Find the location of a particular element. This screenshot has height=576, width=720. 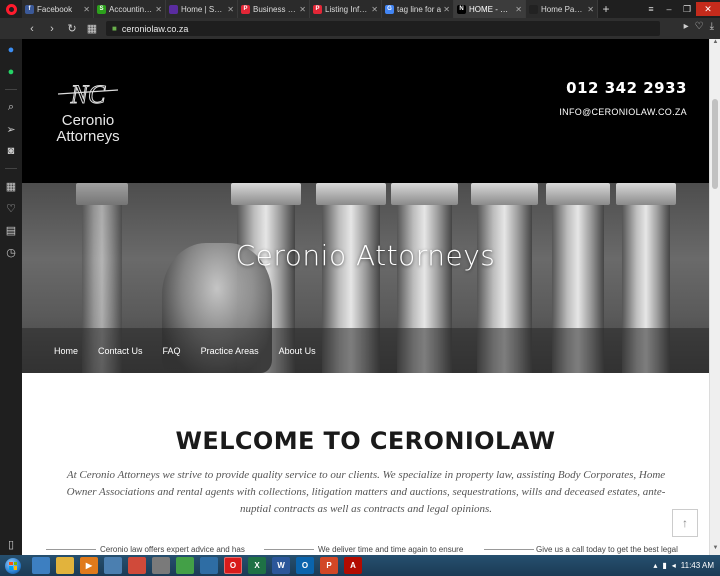

whatsapp-icon: ● is located at coordinates (11, 72).